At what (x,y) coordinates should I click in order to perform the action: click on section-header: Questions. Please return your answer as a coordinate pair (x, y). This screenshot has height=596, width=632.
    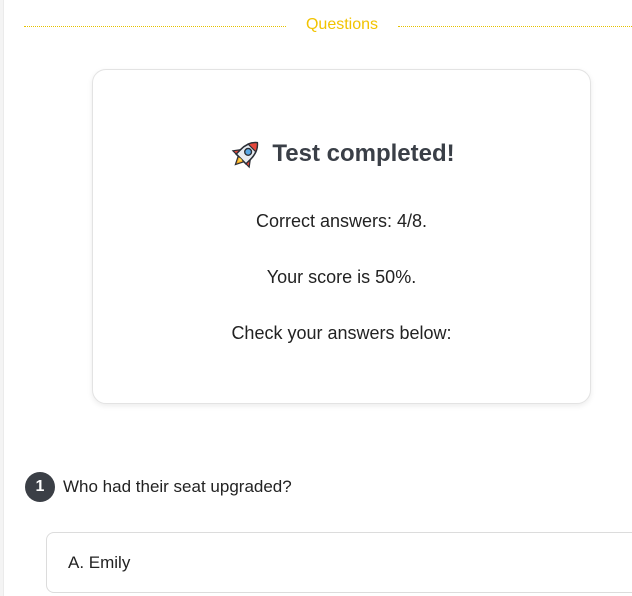
    Looking at the image, I should click on (328, 26).